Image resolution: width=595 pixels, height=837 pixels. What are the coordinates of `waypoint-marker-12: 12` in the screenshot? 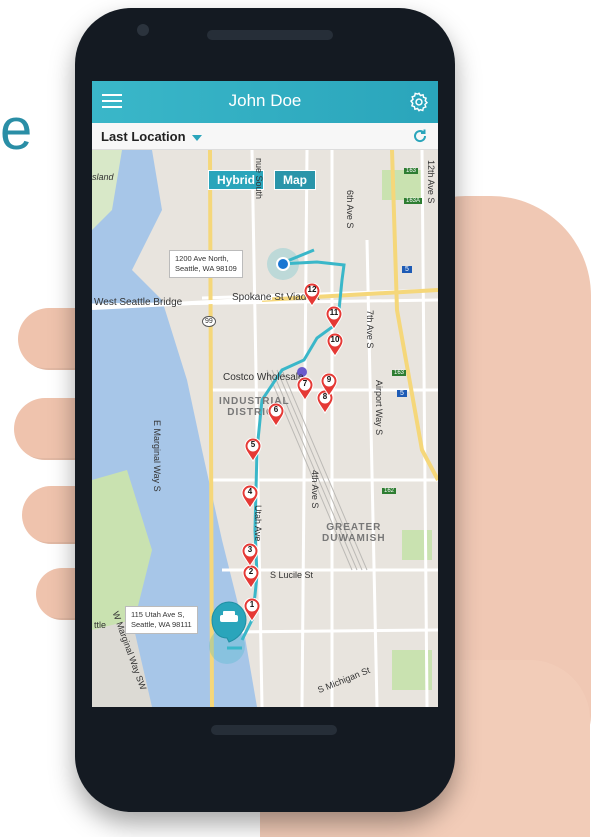 It's located at (312, 294).